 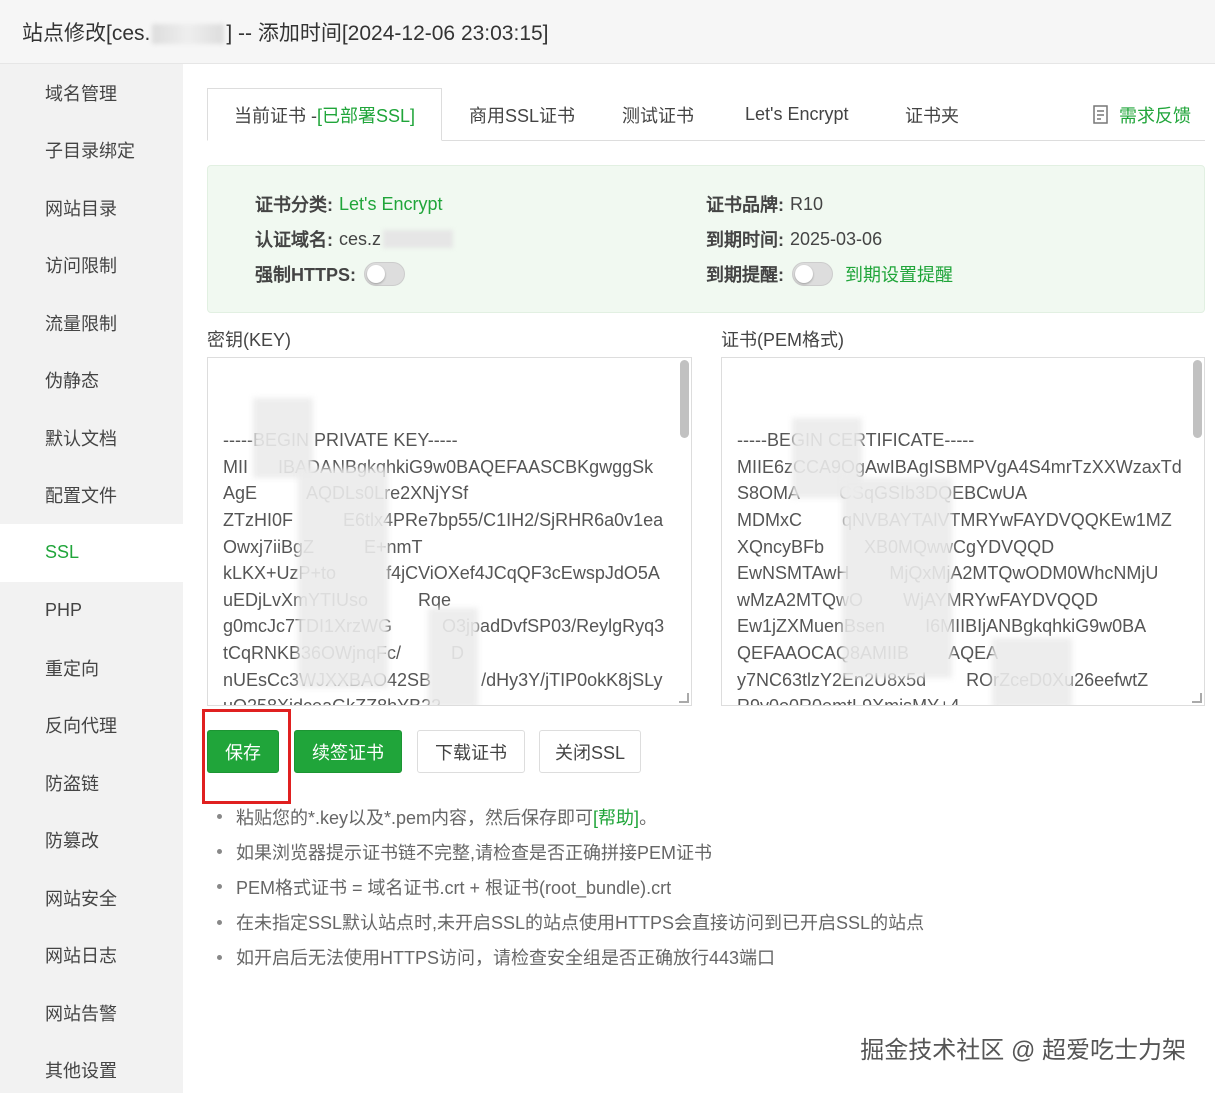 What do you see at coordinates (81, 726) in the screenshot?
I see `sidebar-item-label: 反向代理` at bounding box center [81, 726].